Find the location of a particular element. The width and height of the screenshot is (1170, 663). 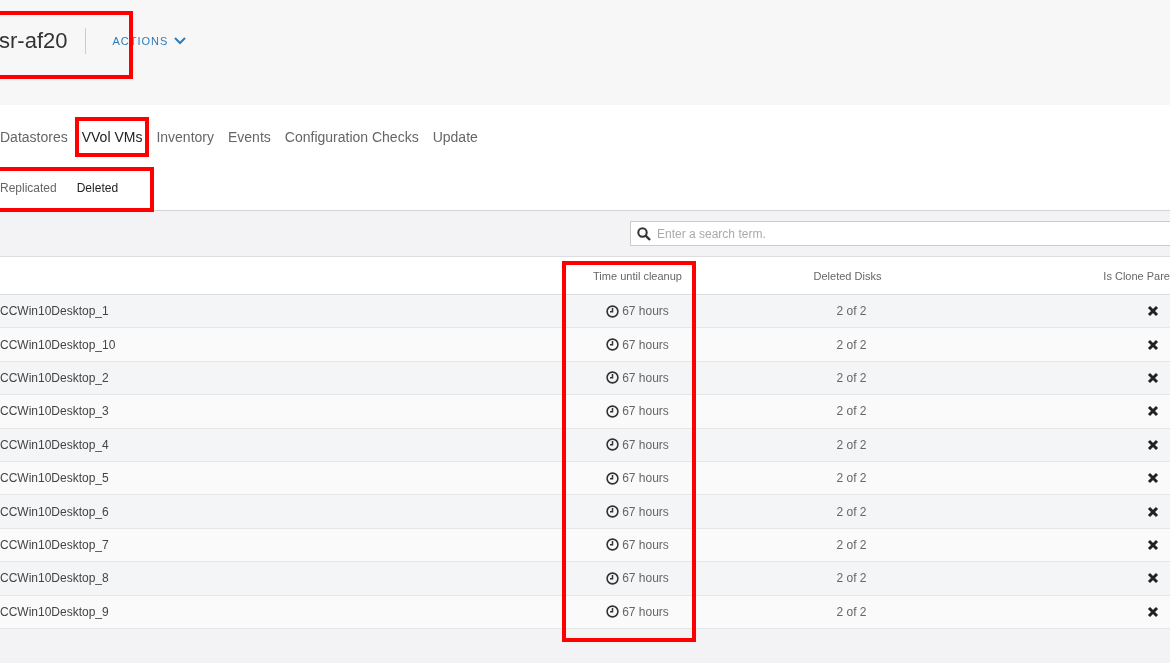

tab: Datastores is located at coordinates (37, 136).